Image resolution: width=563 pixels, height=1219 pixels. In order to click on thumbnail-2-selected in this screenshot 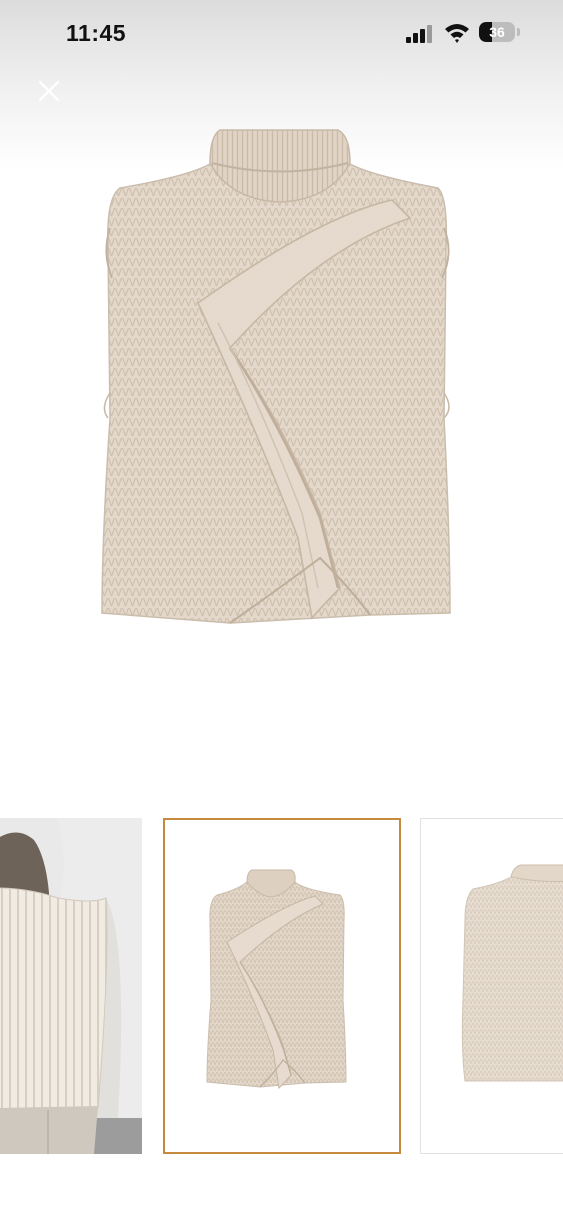, I will do `click(282, 986)`.